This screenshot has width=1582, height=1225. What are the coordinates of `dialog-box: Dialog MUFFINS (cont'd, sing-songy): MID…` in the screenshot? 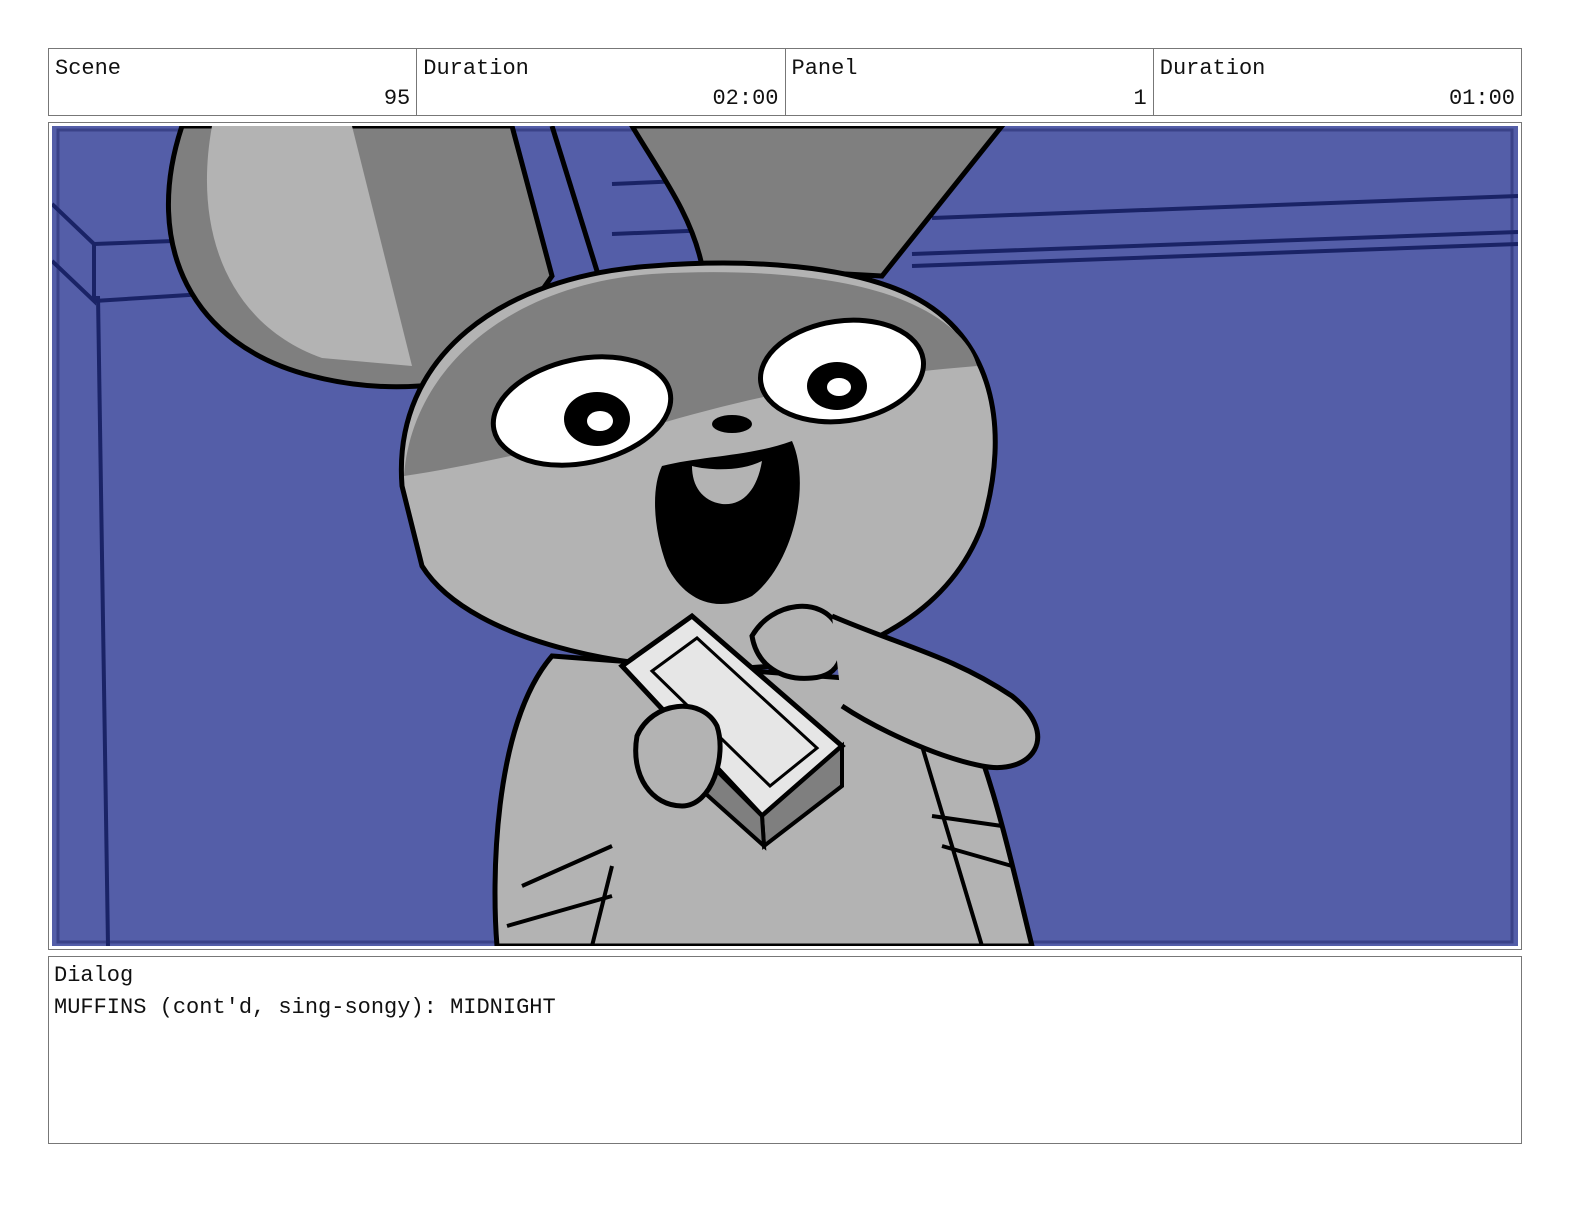 It's located at (785, 1050).